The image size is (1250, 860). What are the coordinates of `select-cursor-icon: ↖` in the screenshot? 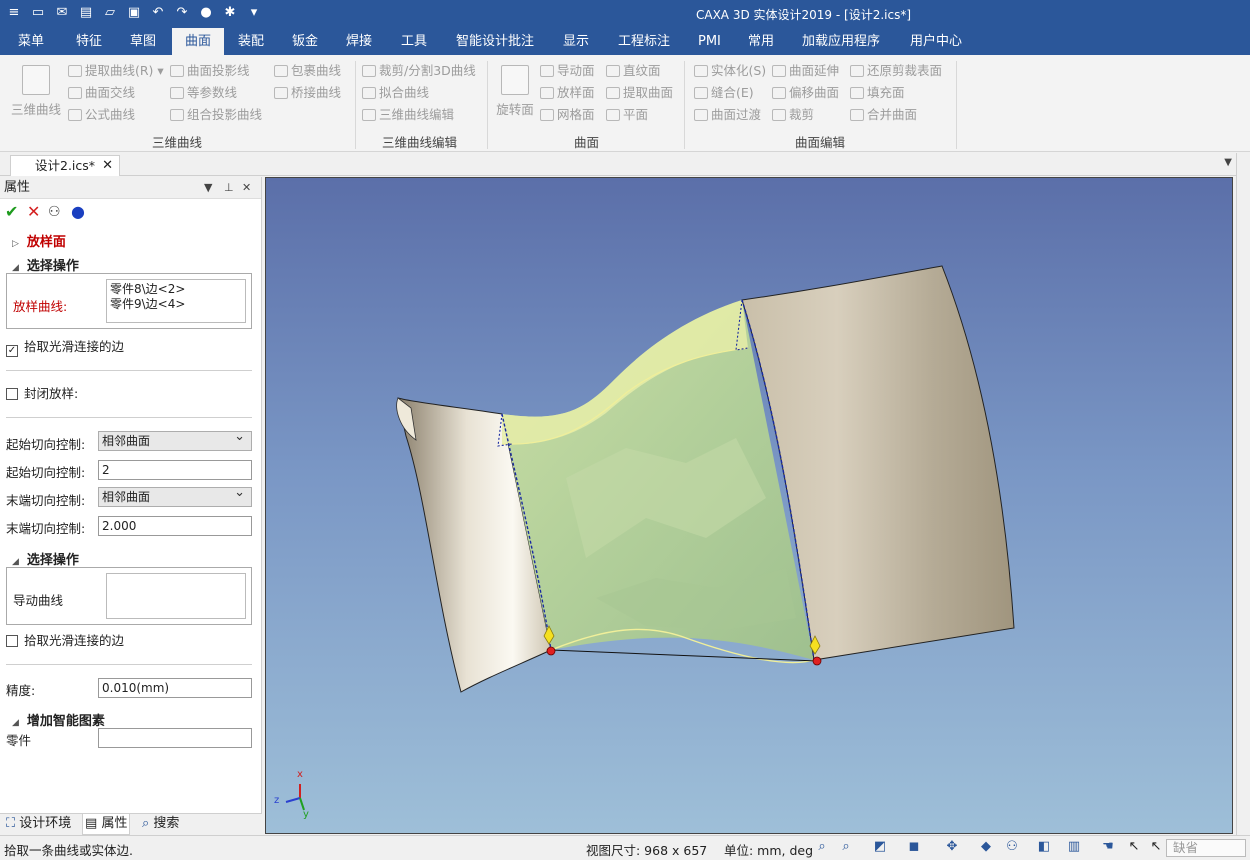 It's located at (1134, 847).